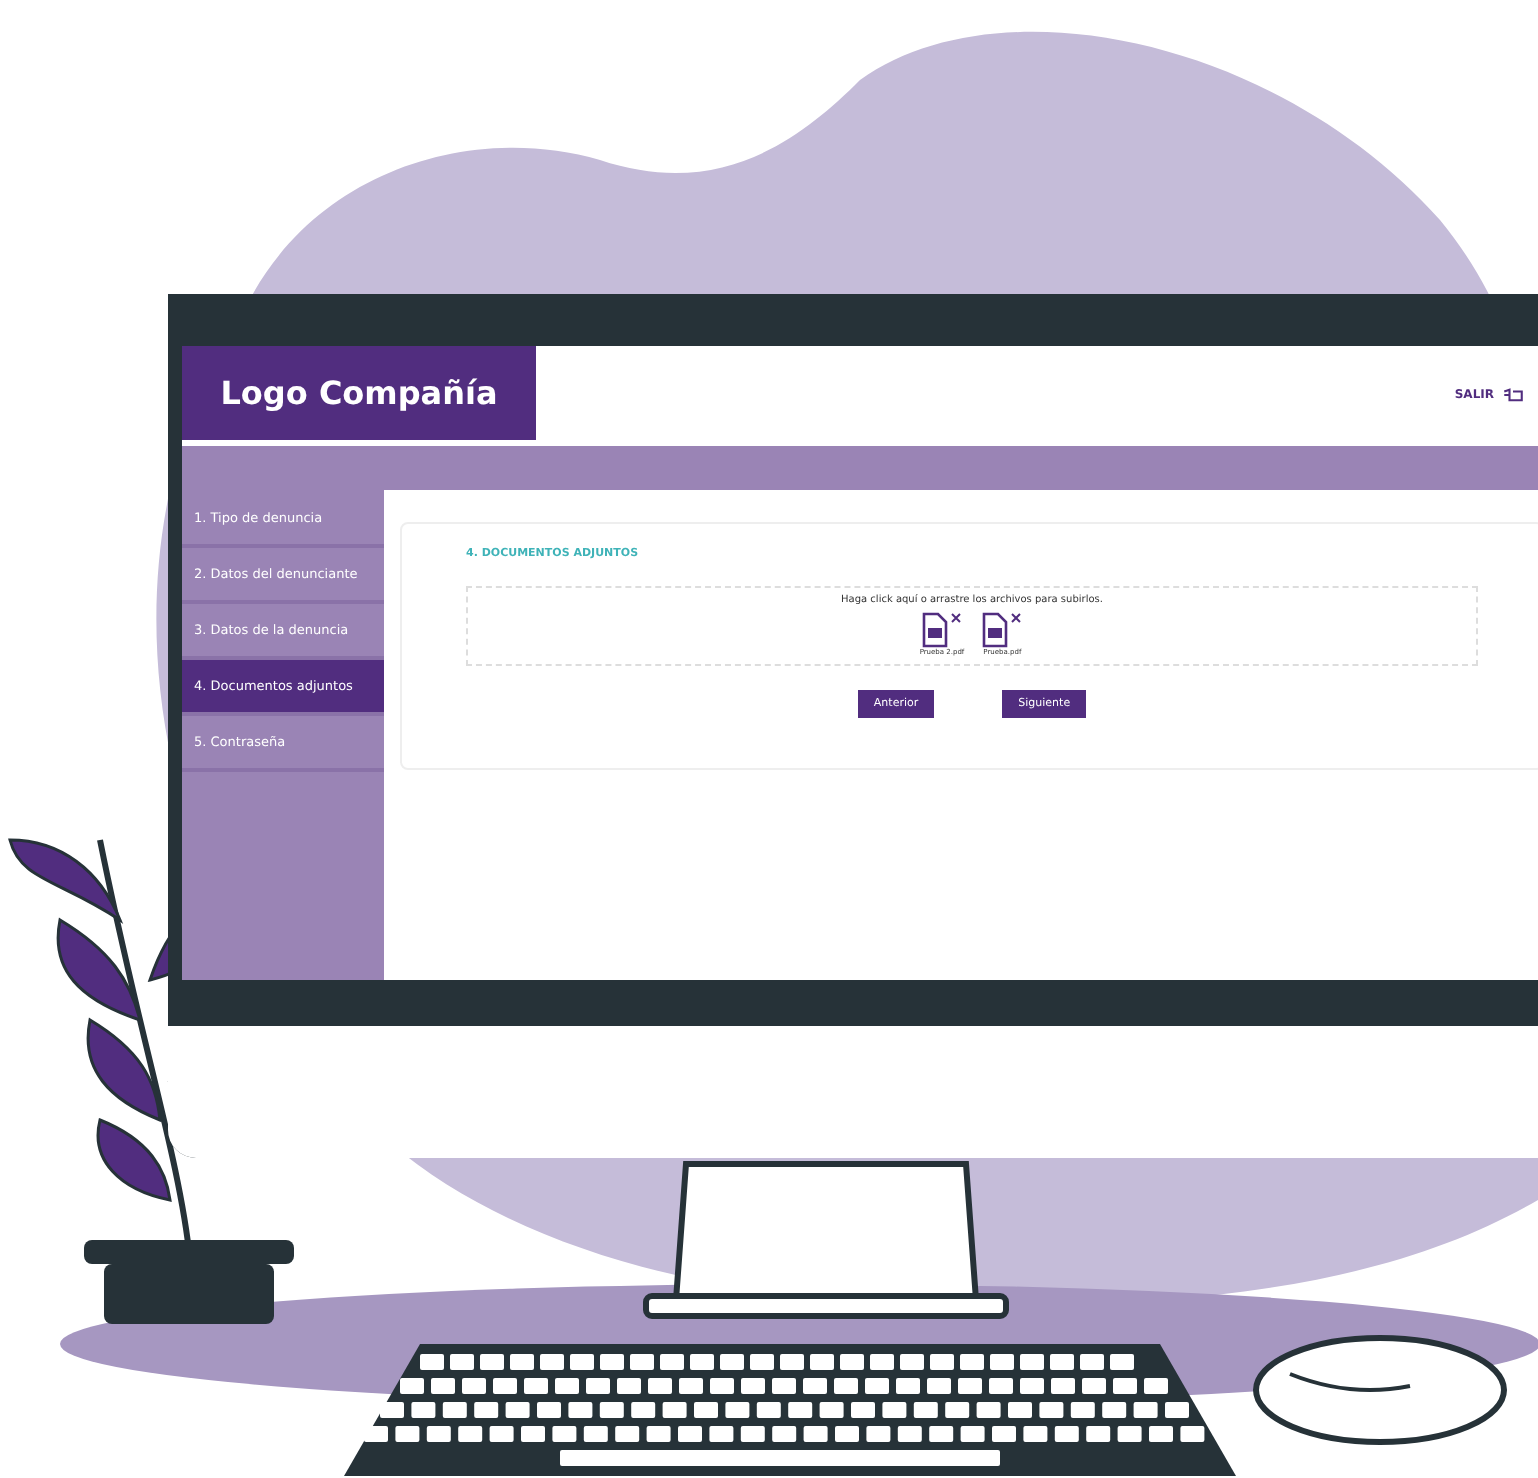  What do you see at coordinates (359, 393) in the screenshot?
I see `company-logo: Logo Compañía` at bounding box center [359, 393].